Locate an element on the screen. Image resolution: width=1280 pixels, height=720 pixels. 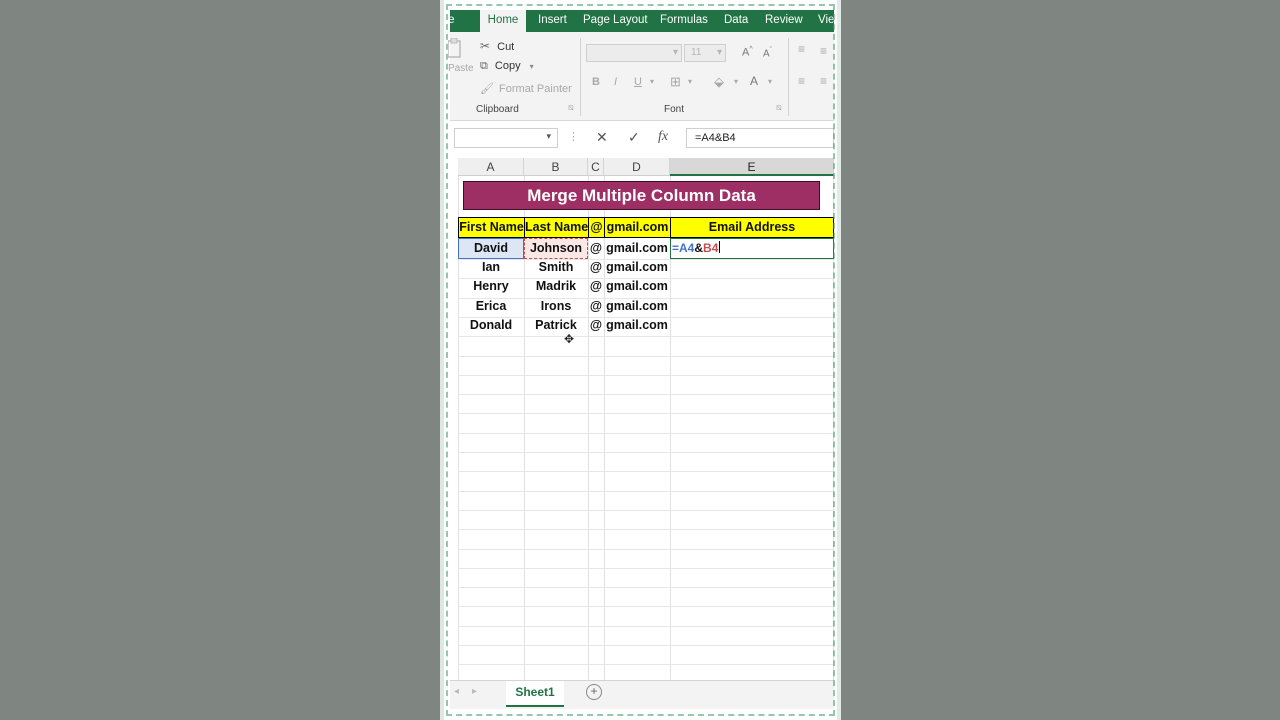
table-cell: Madrik is located at coordinates (556, 286).